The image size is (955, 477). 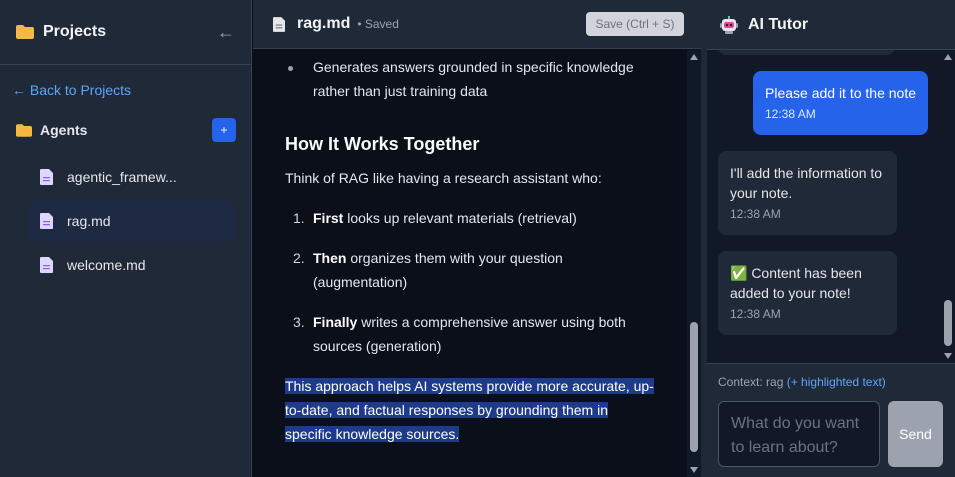 I want to click on list-bold: Finally, so click(x=335, y=322).